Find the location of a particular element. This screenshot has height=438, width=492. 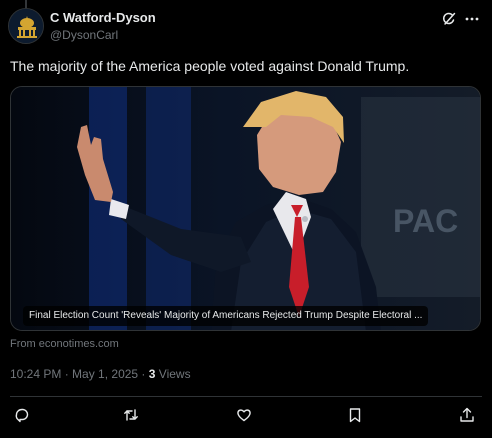

author-handle: @DysonCarl is located at coordinates (103, 35).